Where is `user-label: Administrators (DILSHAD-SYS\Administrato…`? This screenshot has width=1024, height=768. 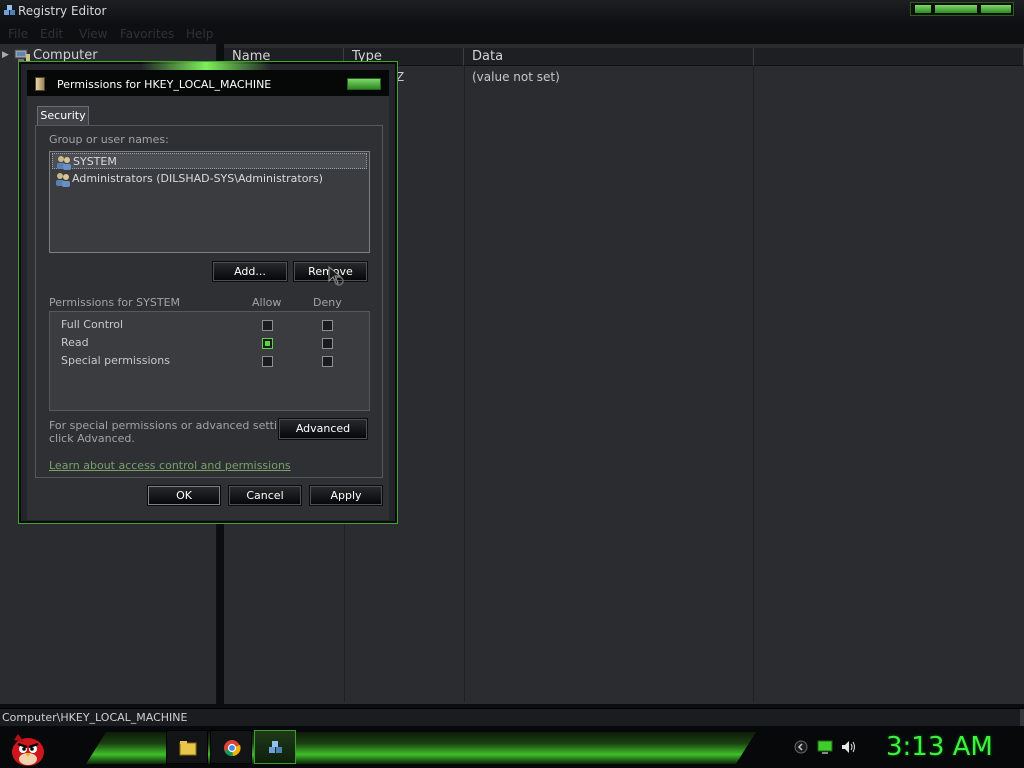
user-label: Administrators (DILSHAD-SYS\Administrato… is located at coordinates (197, 178).